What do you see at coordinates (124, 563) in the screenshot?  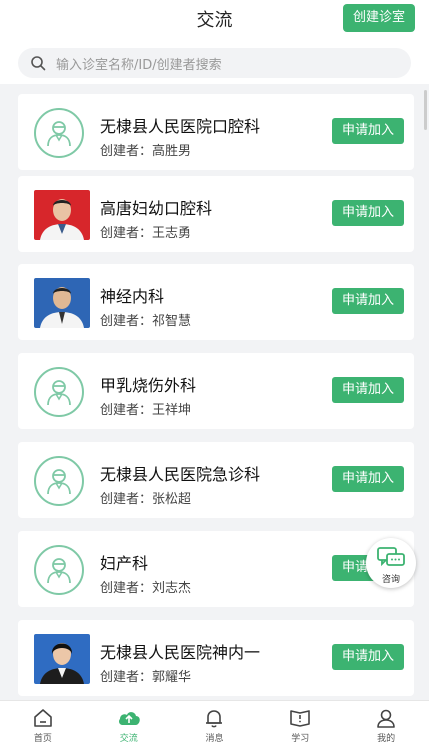 I see `clinic-name: 妇产科` at bounding box center [124, 563].